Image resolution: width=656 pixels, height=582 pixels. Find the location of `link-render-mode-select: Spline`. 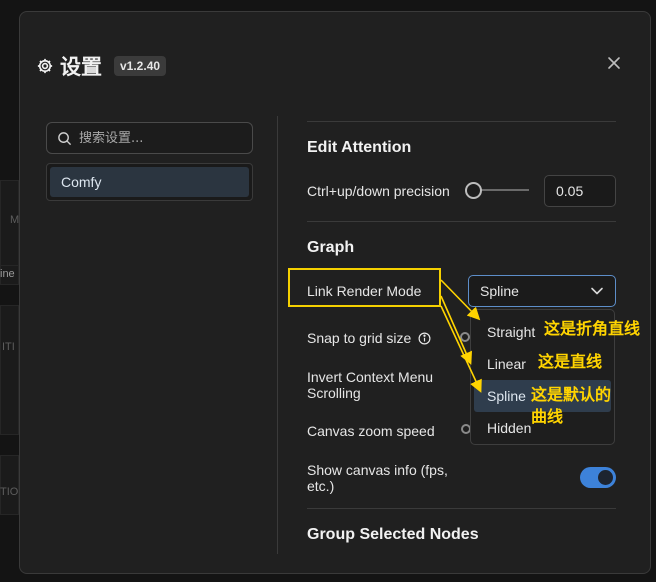

link-render-mode-select: Spline is located at coordinates (542, 291).